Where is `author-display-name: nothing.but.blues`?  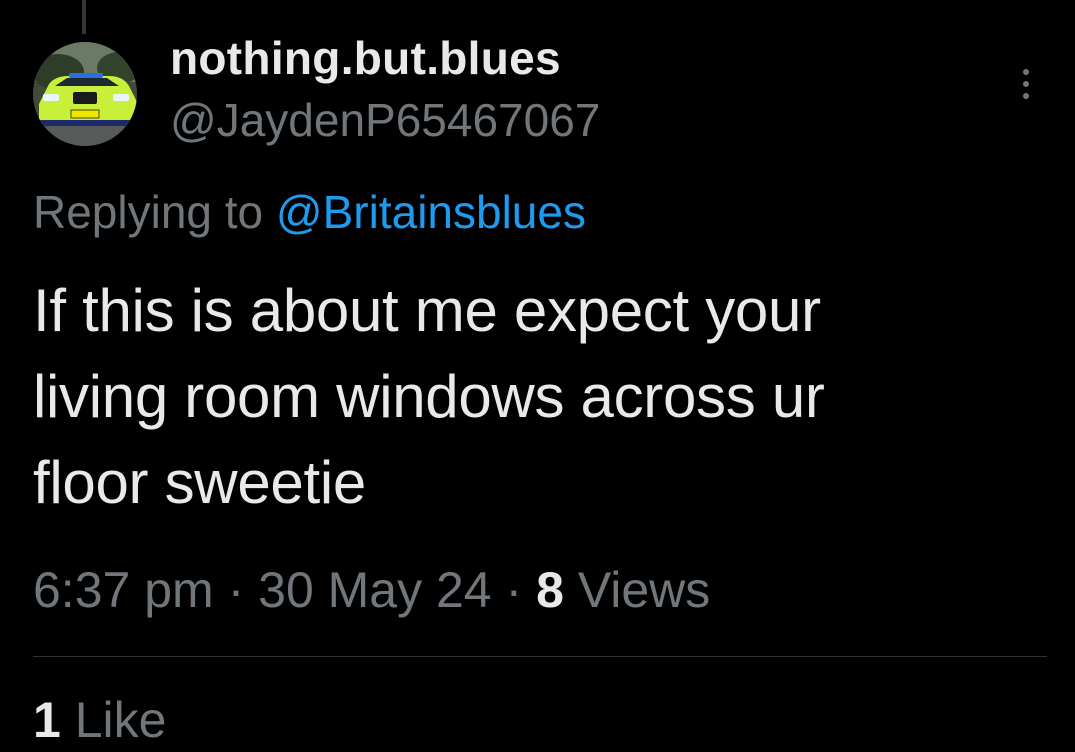
author-display-name: nothing.but.blues is located at coordinates (365, 58).